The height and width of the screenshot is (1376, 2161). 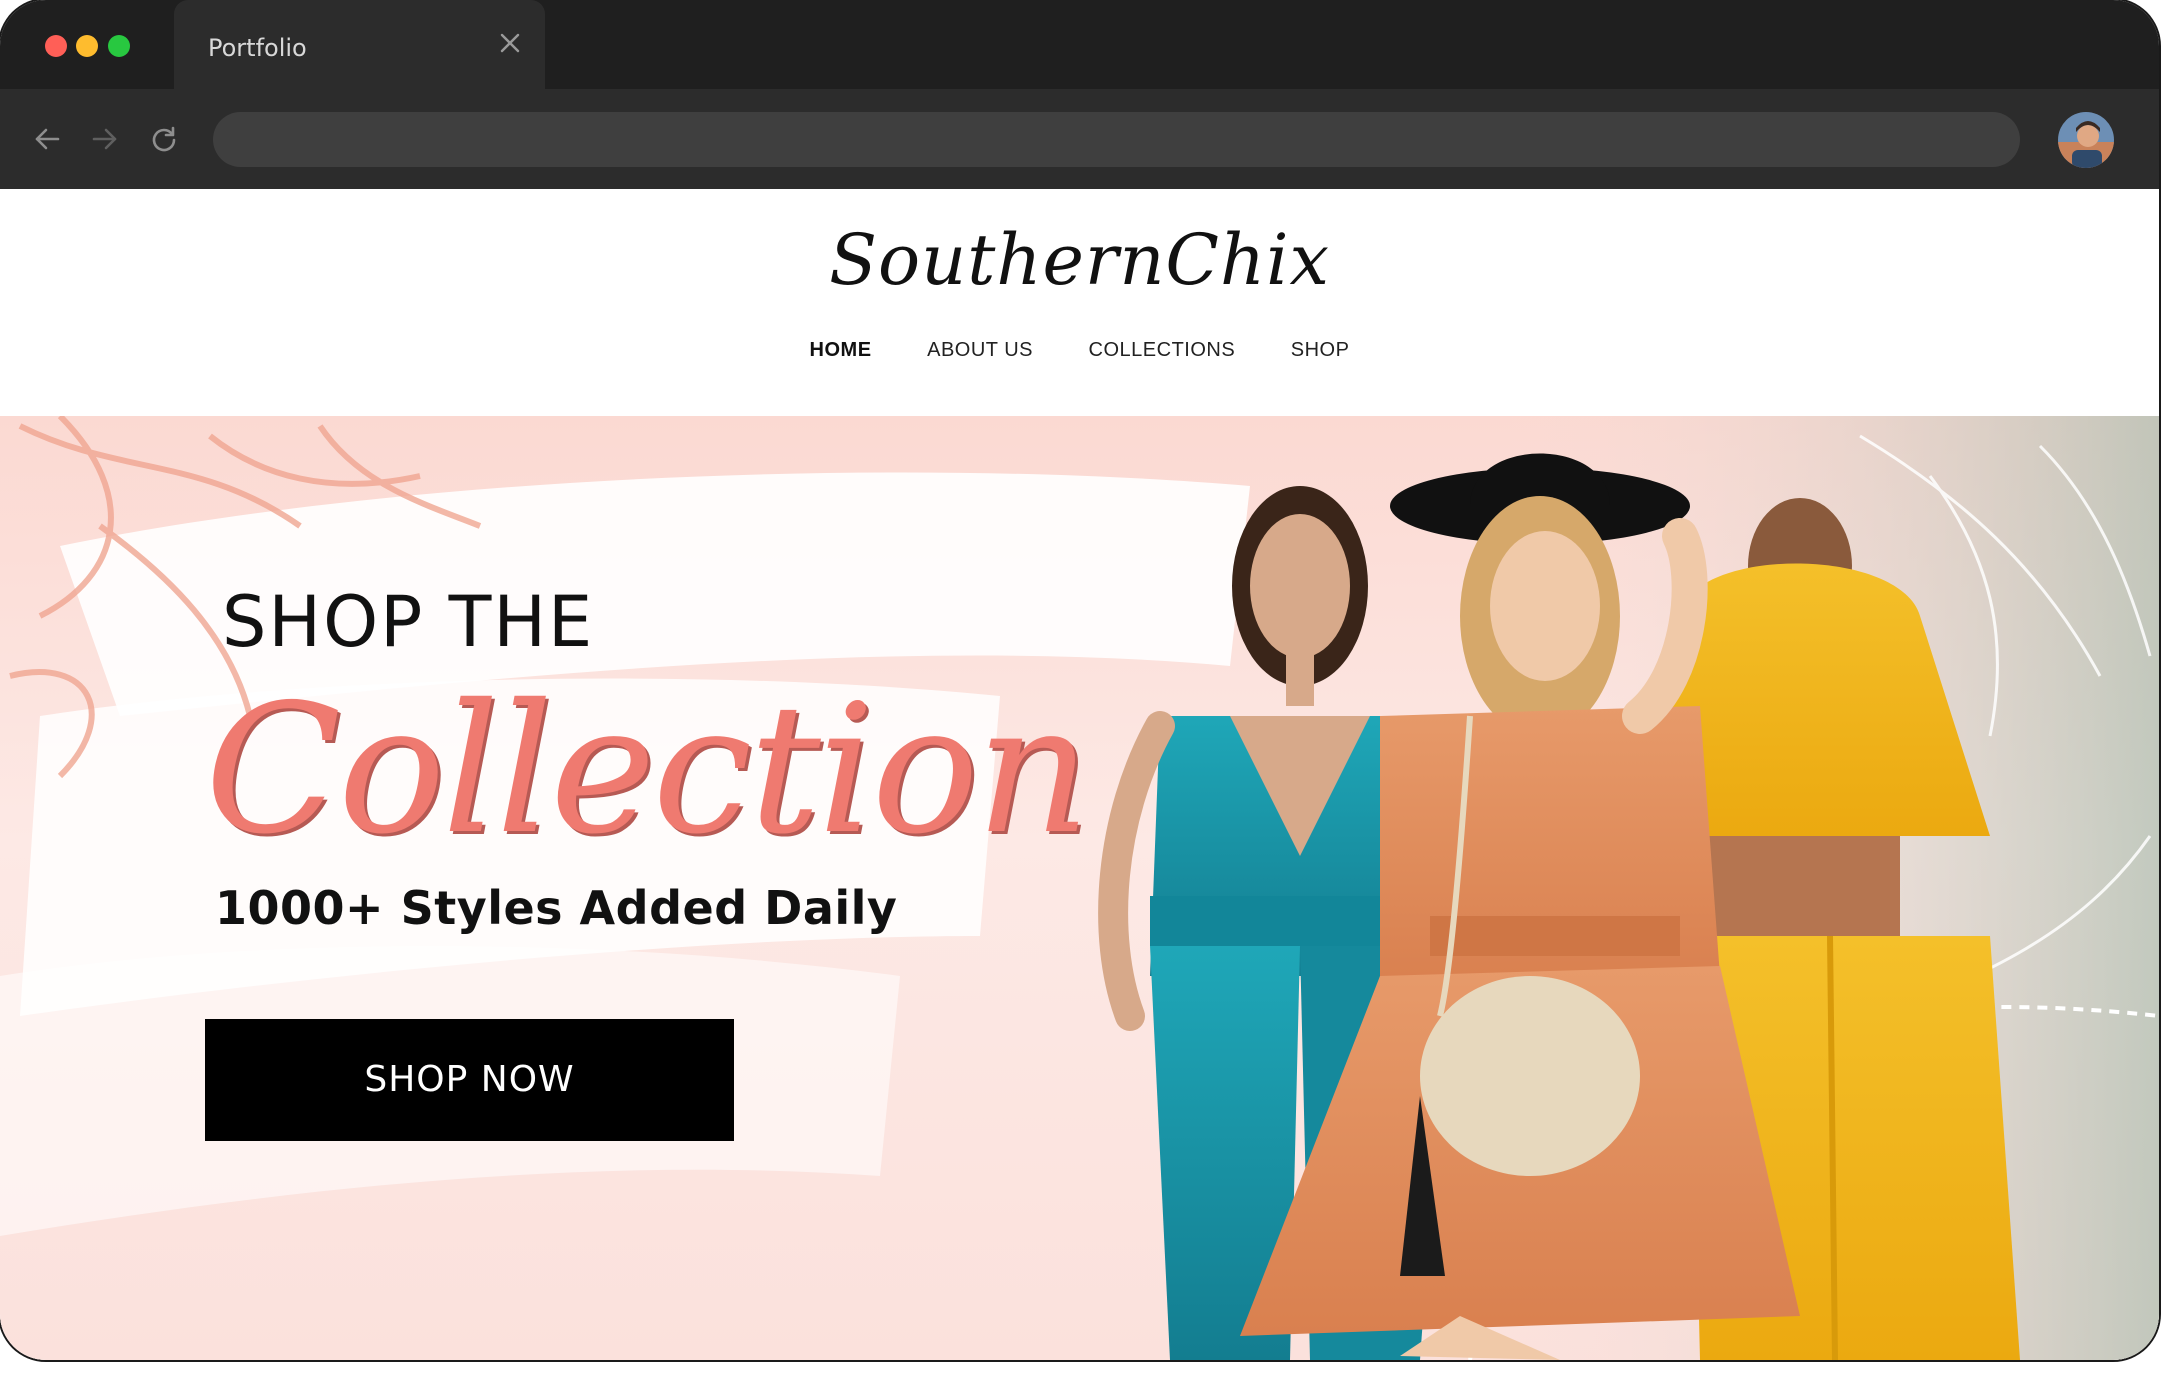 What do you see at coordinates (1320, 350) in the screenshot?
I see `nav-item-shop: SHOP` at bounding box center [1320, 350].